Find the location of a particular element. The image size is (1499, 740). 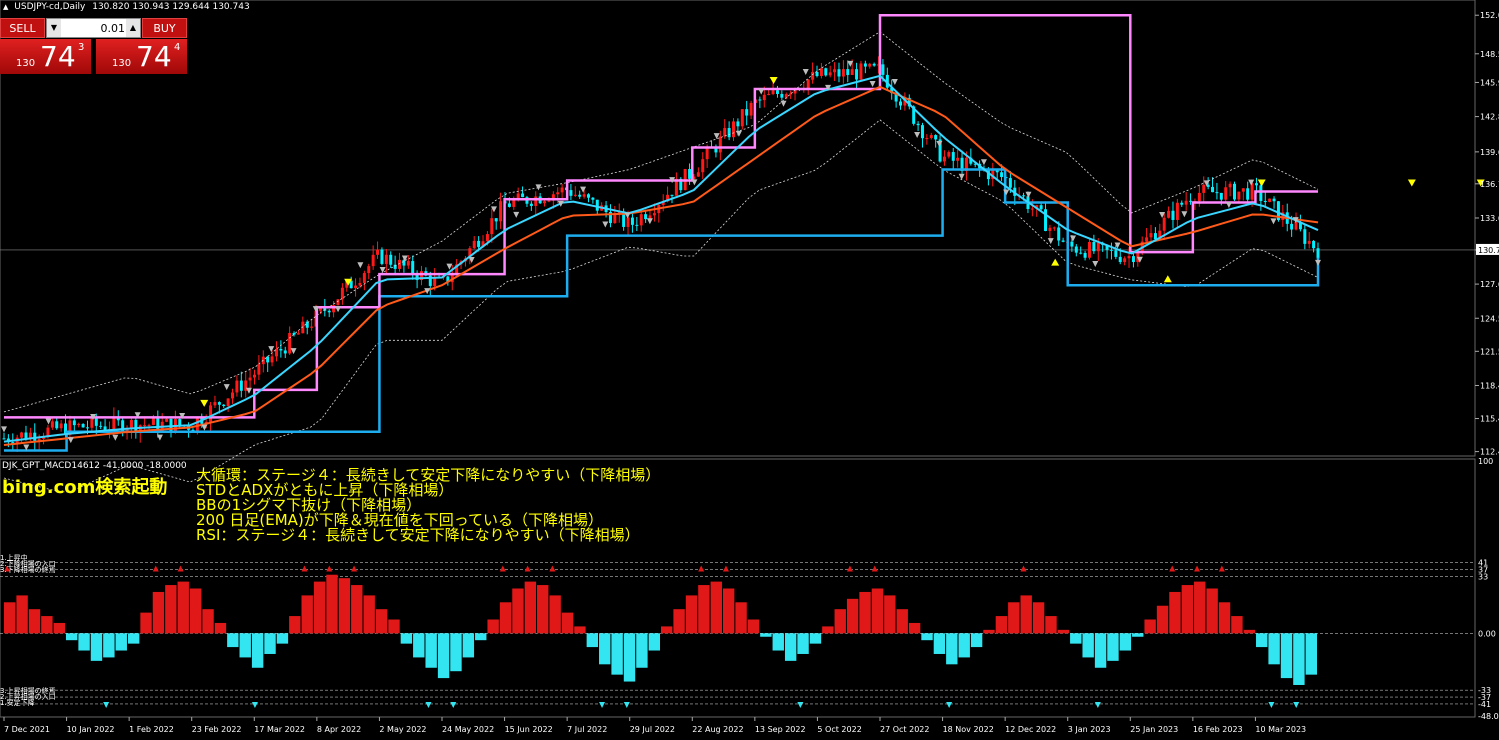

lot-decrease-icon: ▼ is located at coordinates (54, 28).